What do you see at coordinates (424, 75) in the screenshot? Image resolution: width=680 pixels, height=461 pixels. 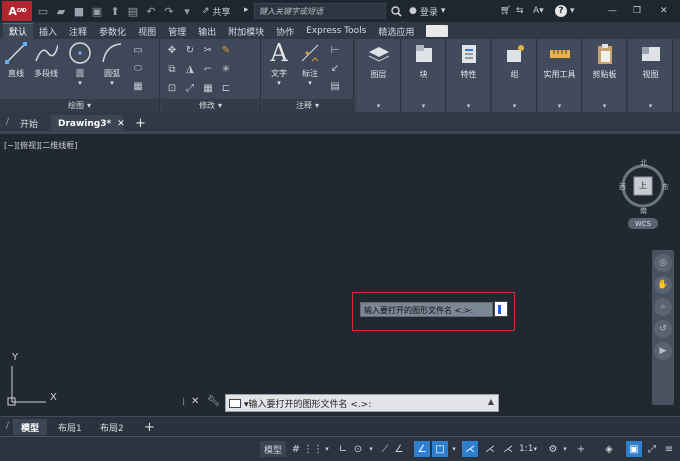 I see `block-panel-button: 块 ▾` at bounding box center [424, 75].